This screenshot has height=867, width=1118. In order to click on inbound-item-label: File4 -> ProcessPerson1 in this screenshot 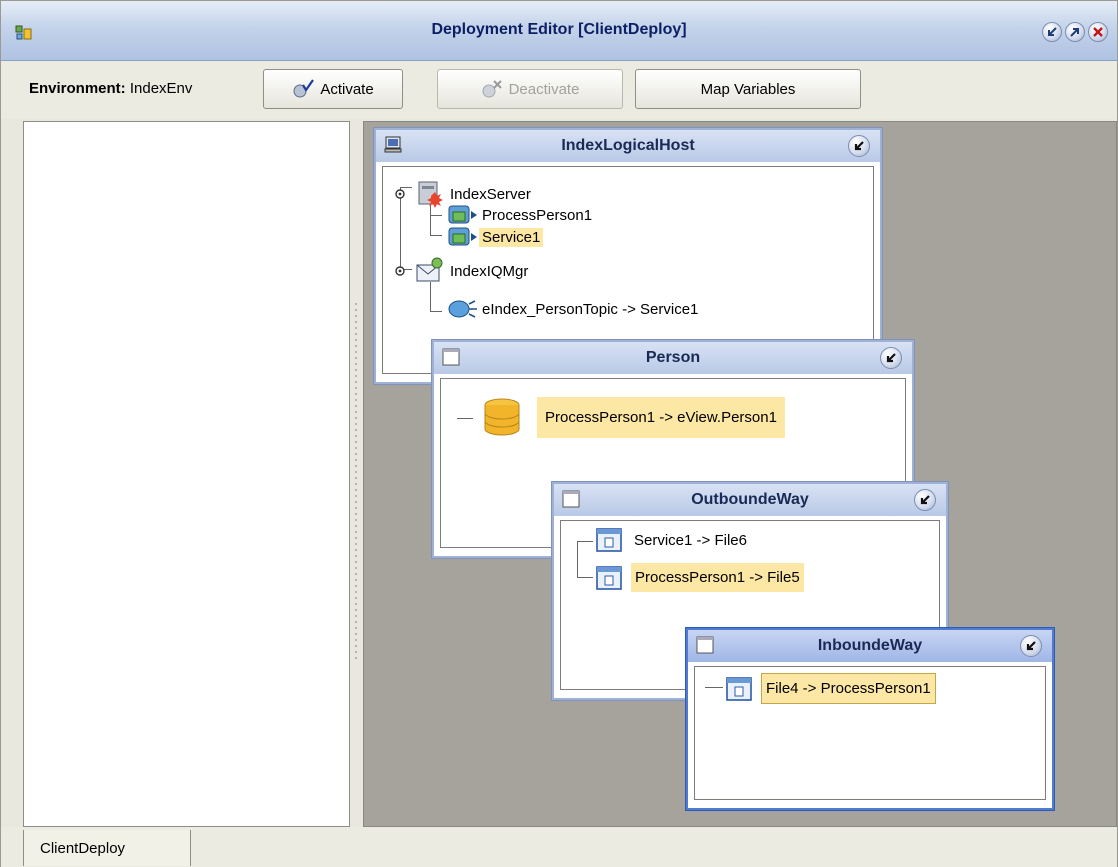, I will do `click(848, 688)`.